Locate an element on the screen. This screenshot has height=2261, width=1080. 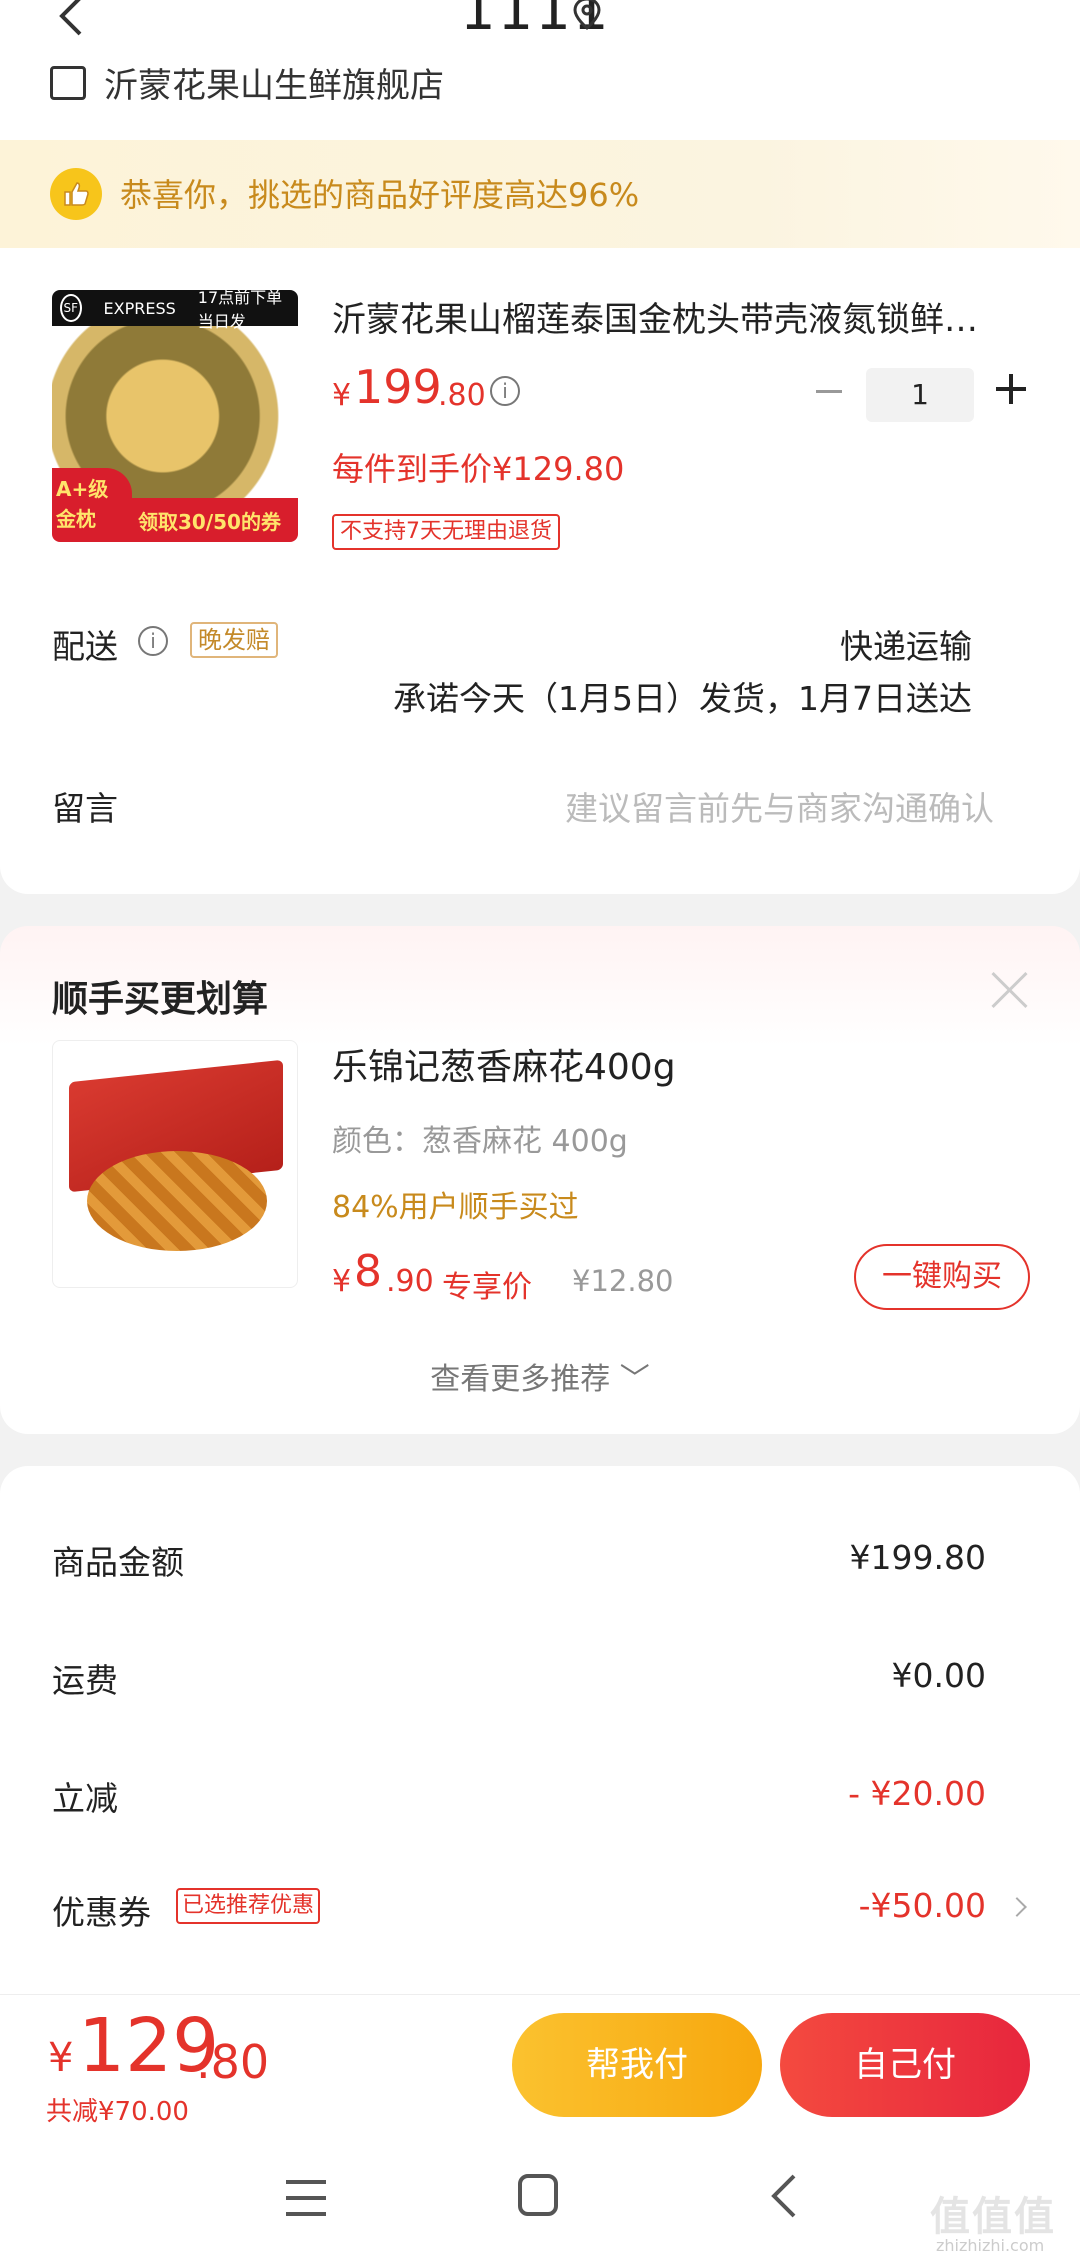
rating-banner: 恭喜你，挑选的商品好评度高达96% is located at coordinates (540, 194).